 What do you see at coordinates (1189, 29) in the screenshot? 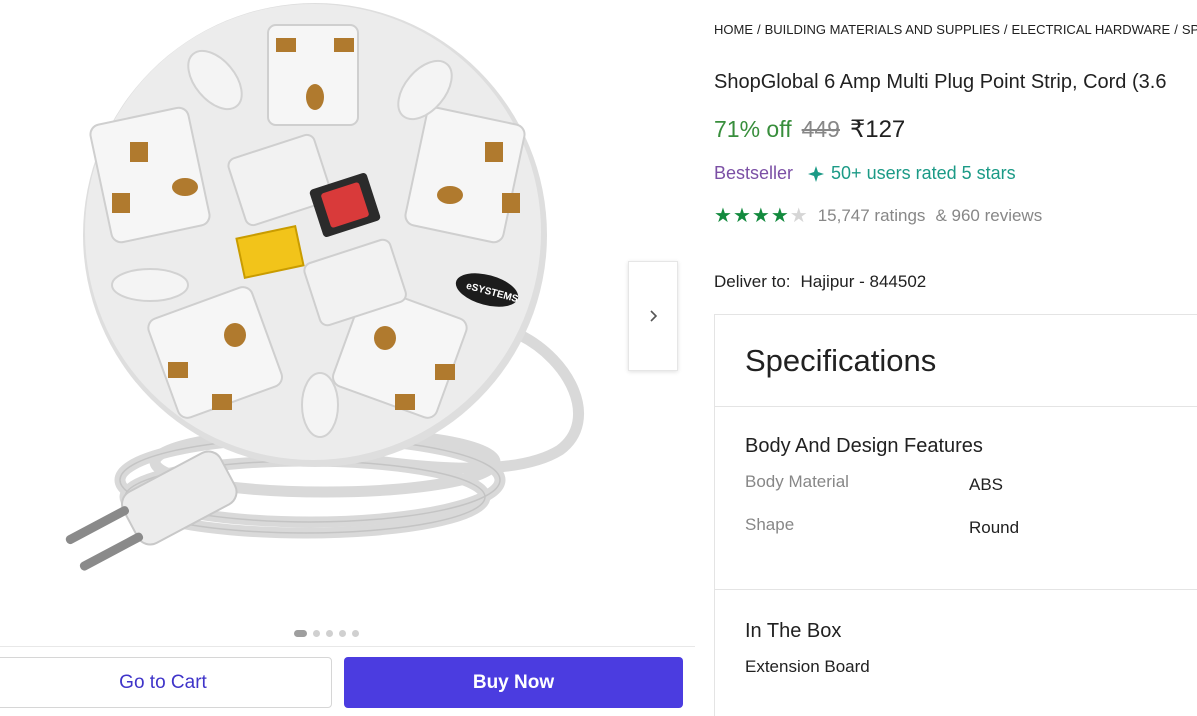
I see `breadcrumb-spike: SPIKE` at bounding box center [1189, 29].